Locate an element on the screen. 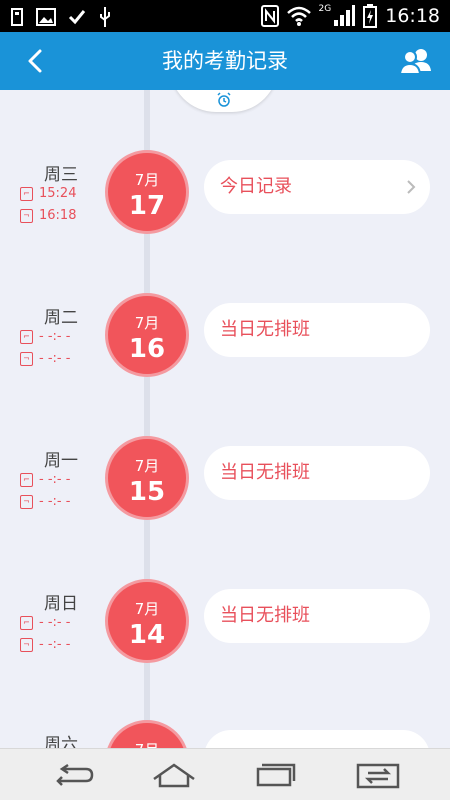 The image size is (450, 800). record-row: 周日 ⌐ - -:- - ¬ - -:- - 7月 14 当日无排班 is located at coordinates (225, 629).